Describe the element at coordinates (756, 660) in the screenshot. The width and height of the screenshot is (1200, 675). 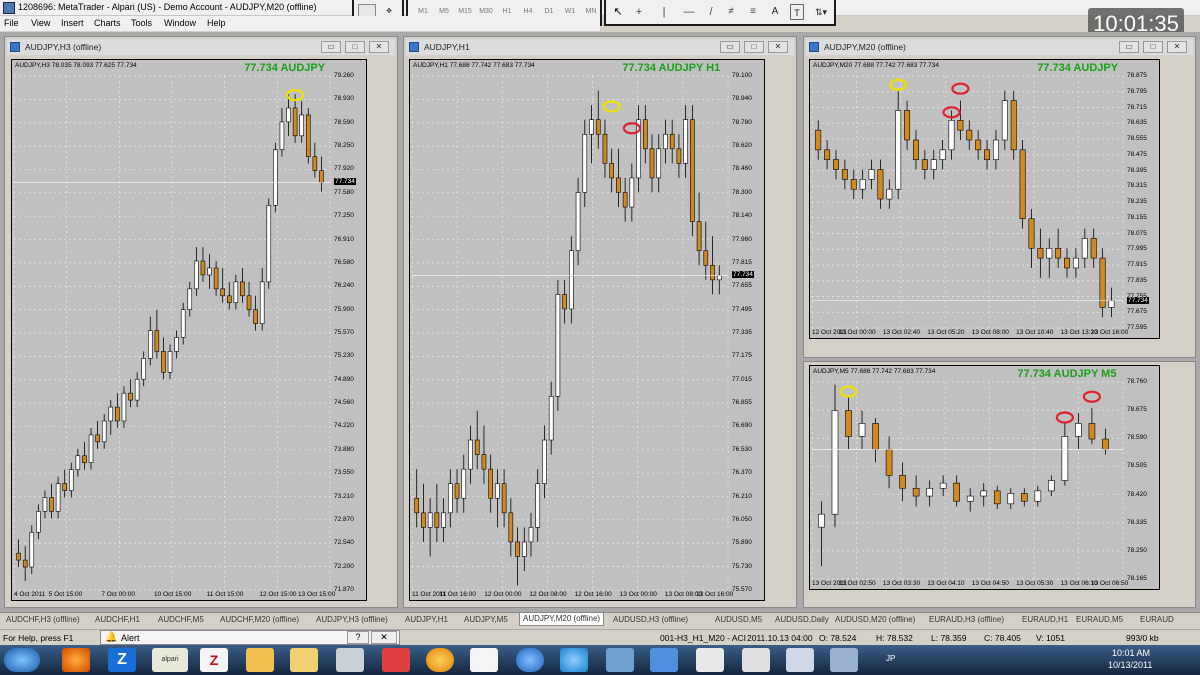
I see `photo-icon` at that location.